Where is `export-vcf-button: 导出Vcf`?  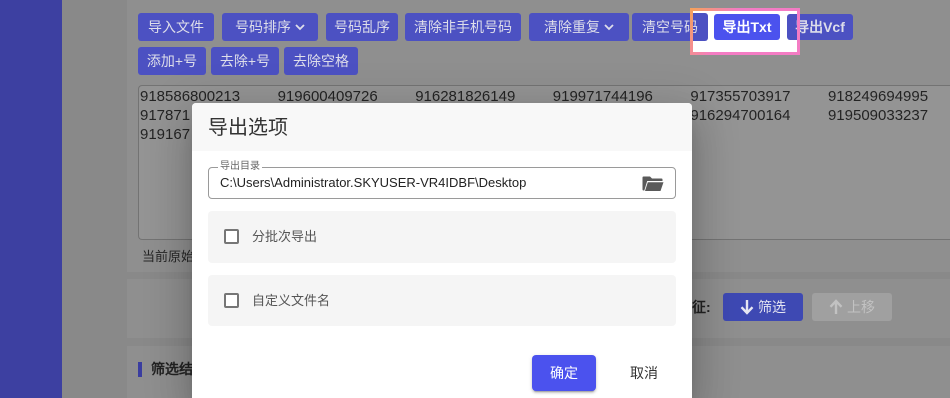
export-vcf-button: 导出Vcf is located at coordinates (820, 27).